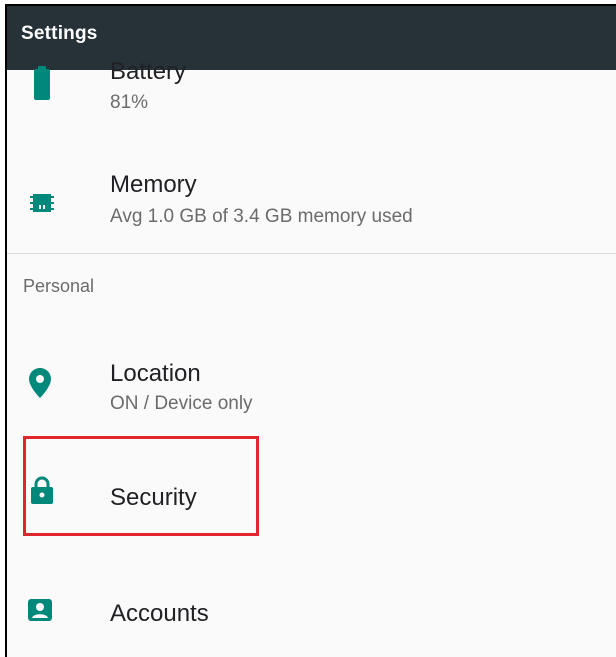  I want to click on battery-subtitle: 81%, so click(129, 102).